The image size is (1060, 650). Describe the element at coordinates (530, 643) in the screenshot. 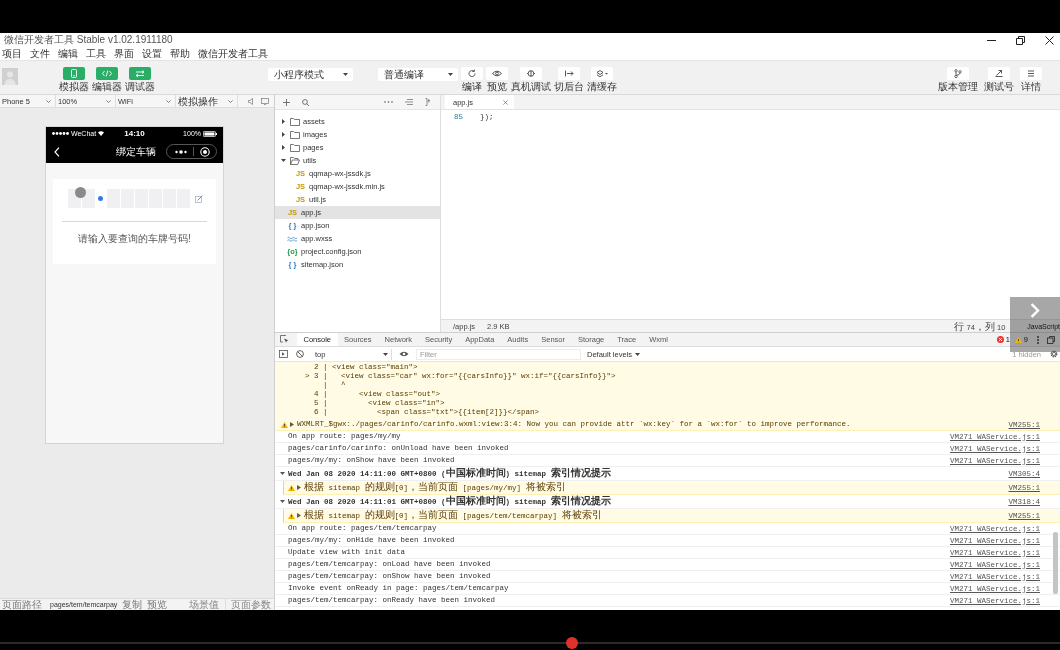

I see `video-progress-track` at that location.